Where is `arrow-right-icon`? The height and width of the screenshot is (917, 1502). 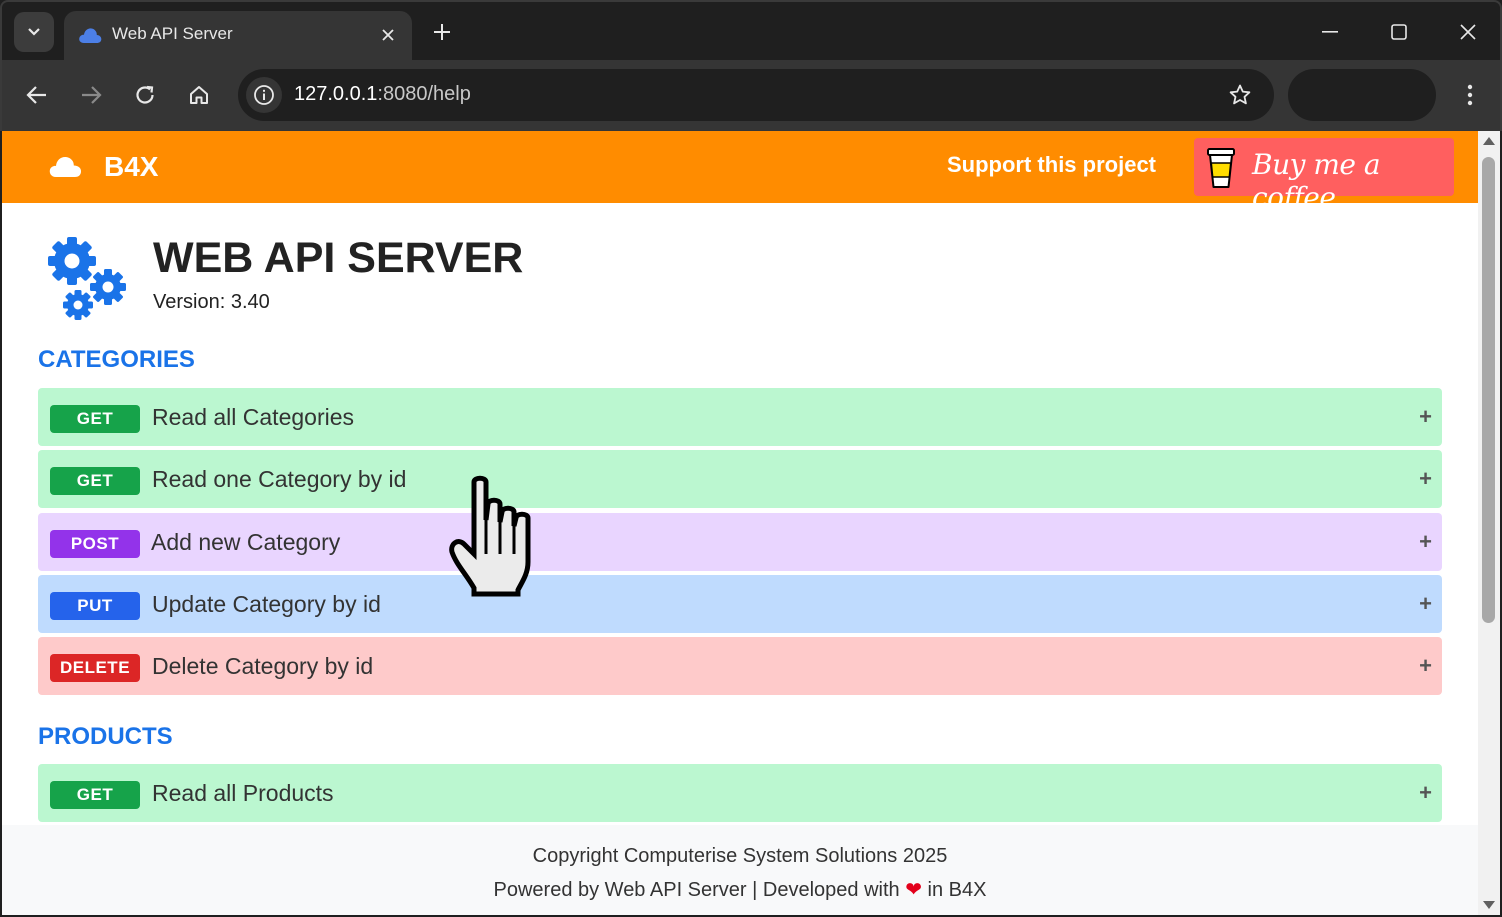
arrow-right-icon is located at coordinates (92, 95).